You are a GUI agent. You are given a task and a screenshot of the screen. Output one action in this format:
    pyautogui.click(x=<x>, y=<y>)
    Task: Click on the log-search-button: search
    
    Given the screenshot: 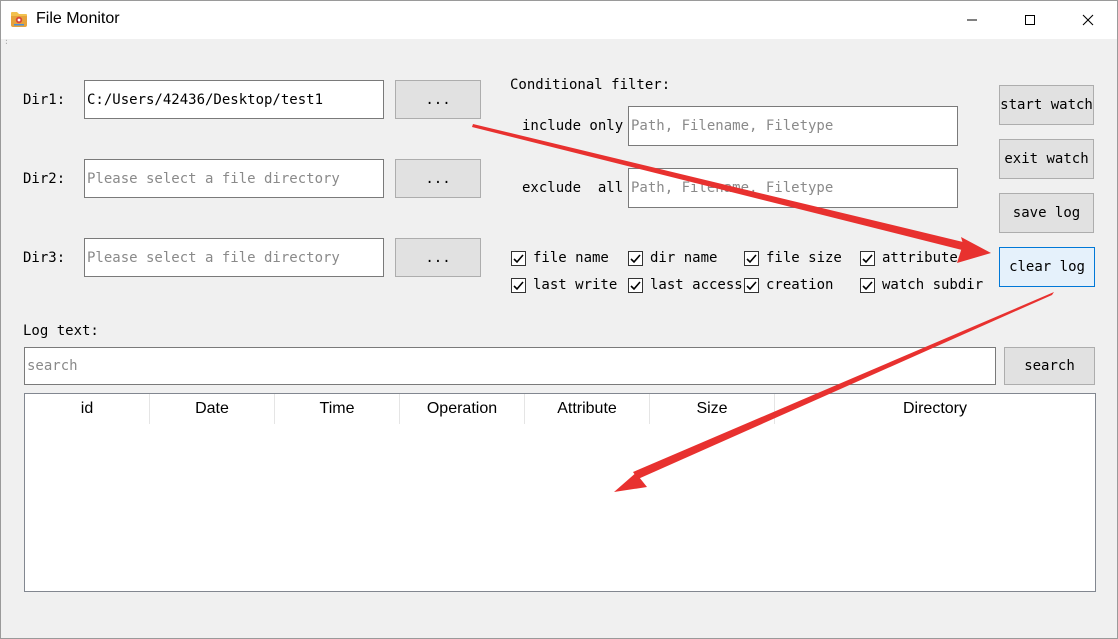 What is the action you would take?
    pyautogui.click(x=1049, y=366)
    